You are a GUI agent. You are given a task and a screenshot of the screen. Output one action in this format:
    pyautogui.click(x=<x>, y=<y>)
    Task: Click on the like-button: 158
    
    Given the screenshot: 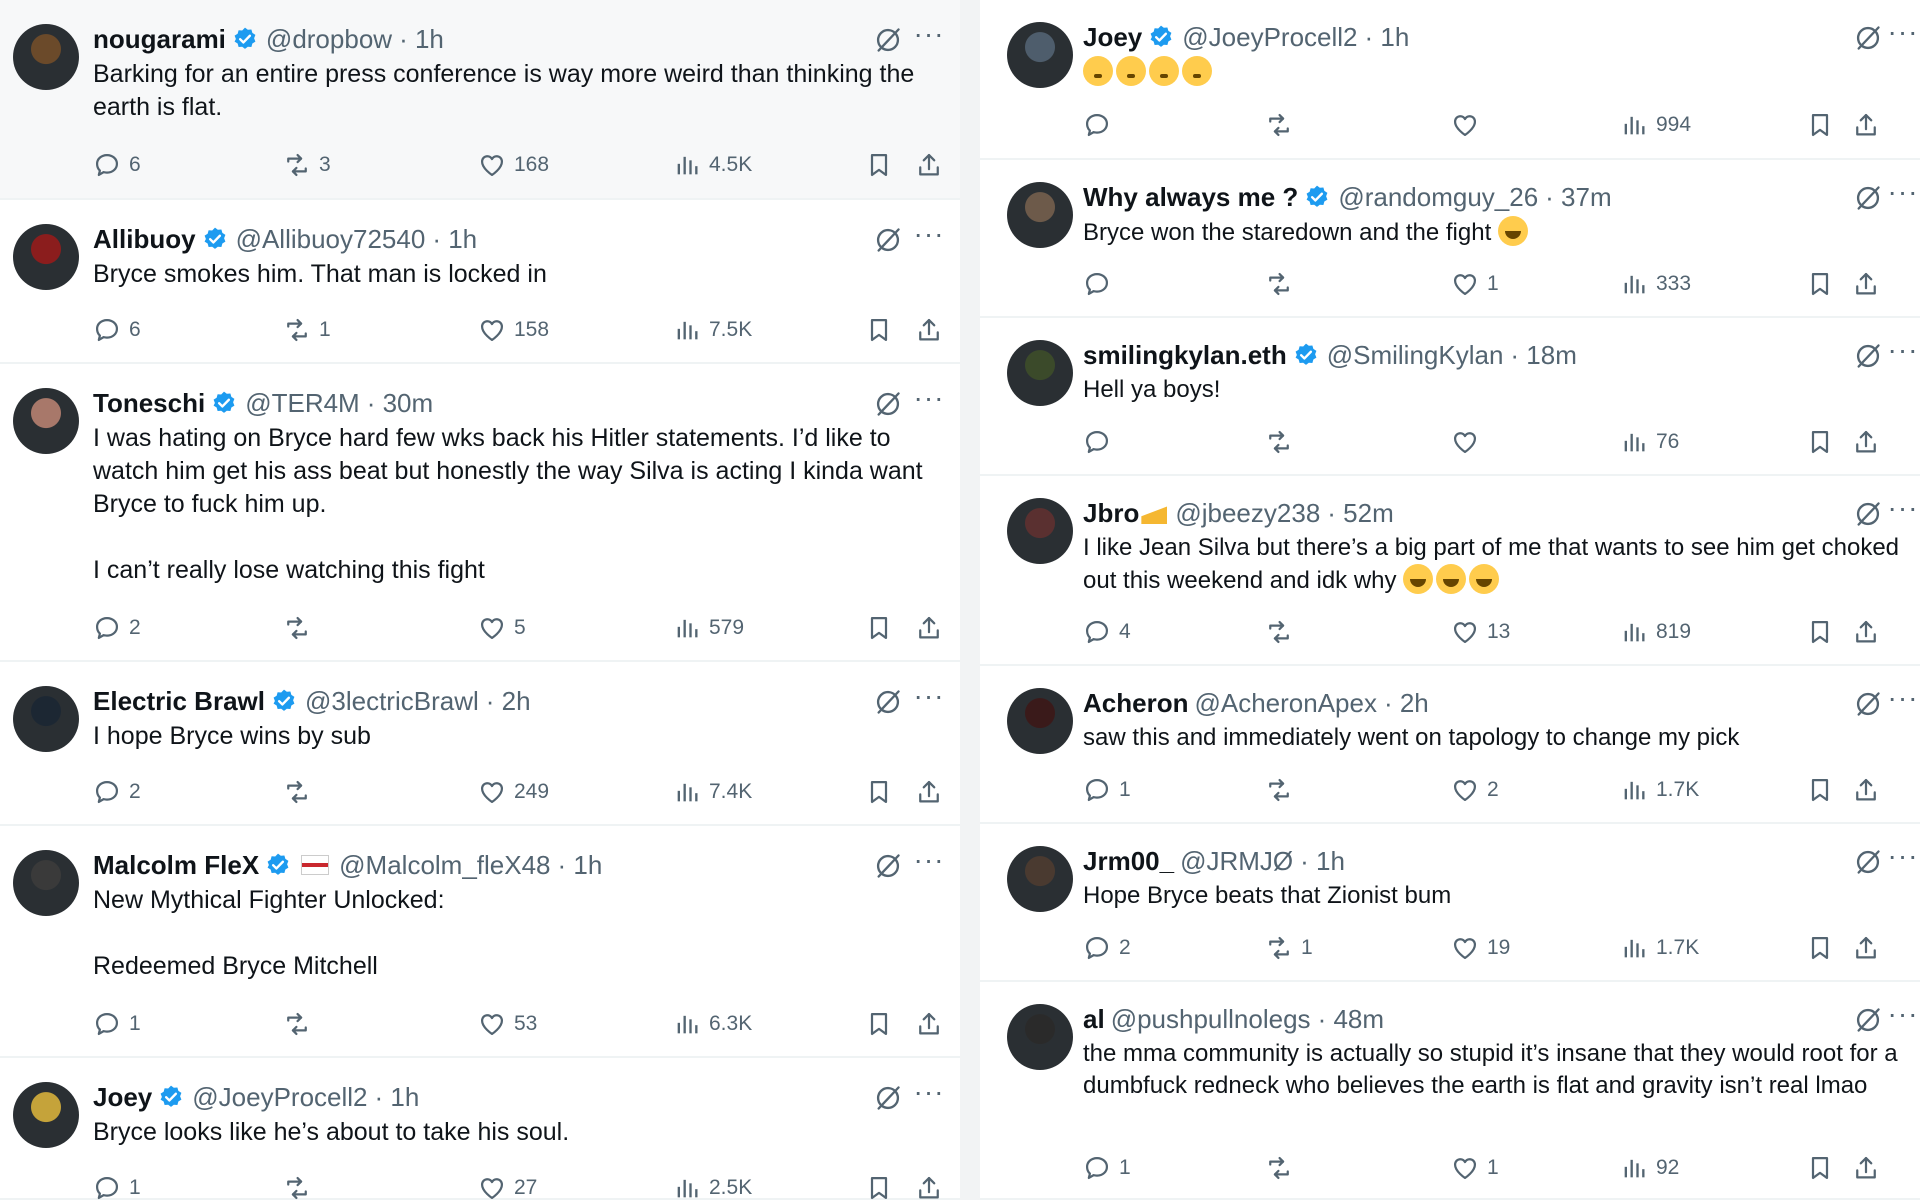 What is the action you would take?
    pyautogui.click(x=513, y=330)
    